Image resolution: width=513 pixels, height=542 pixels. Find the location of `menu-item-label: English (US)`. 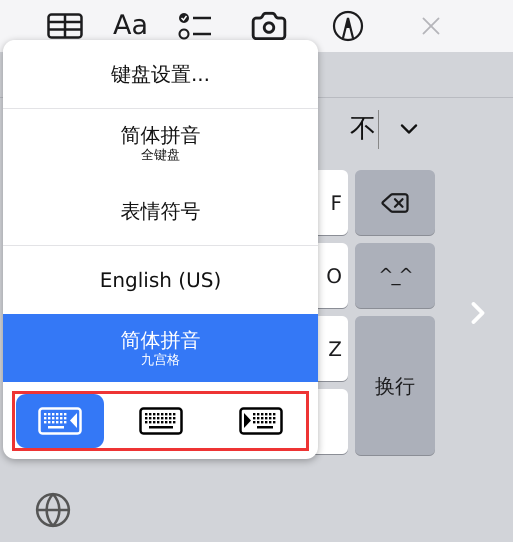

menu-item-label: English (US) is located at coordinates (161, 280).